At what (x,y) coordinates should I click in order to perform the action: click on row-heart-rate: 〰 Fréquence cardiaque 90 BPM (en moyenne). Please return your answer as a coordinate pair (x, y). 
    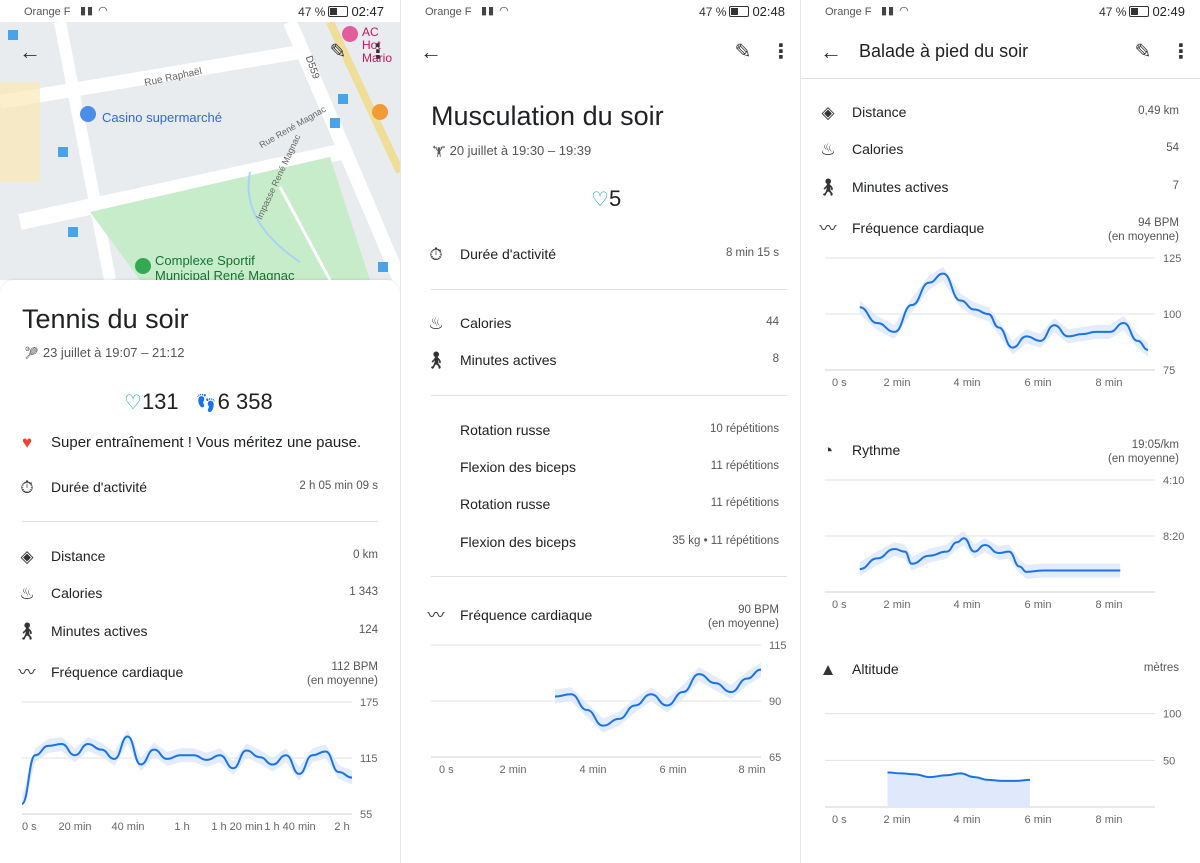
    Looking at the image, I should click on (606, 617).